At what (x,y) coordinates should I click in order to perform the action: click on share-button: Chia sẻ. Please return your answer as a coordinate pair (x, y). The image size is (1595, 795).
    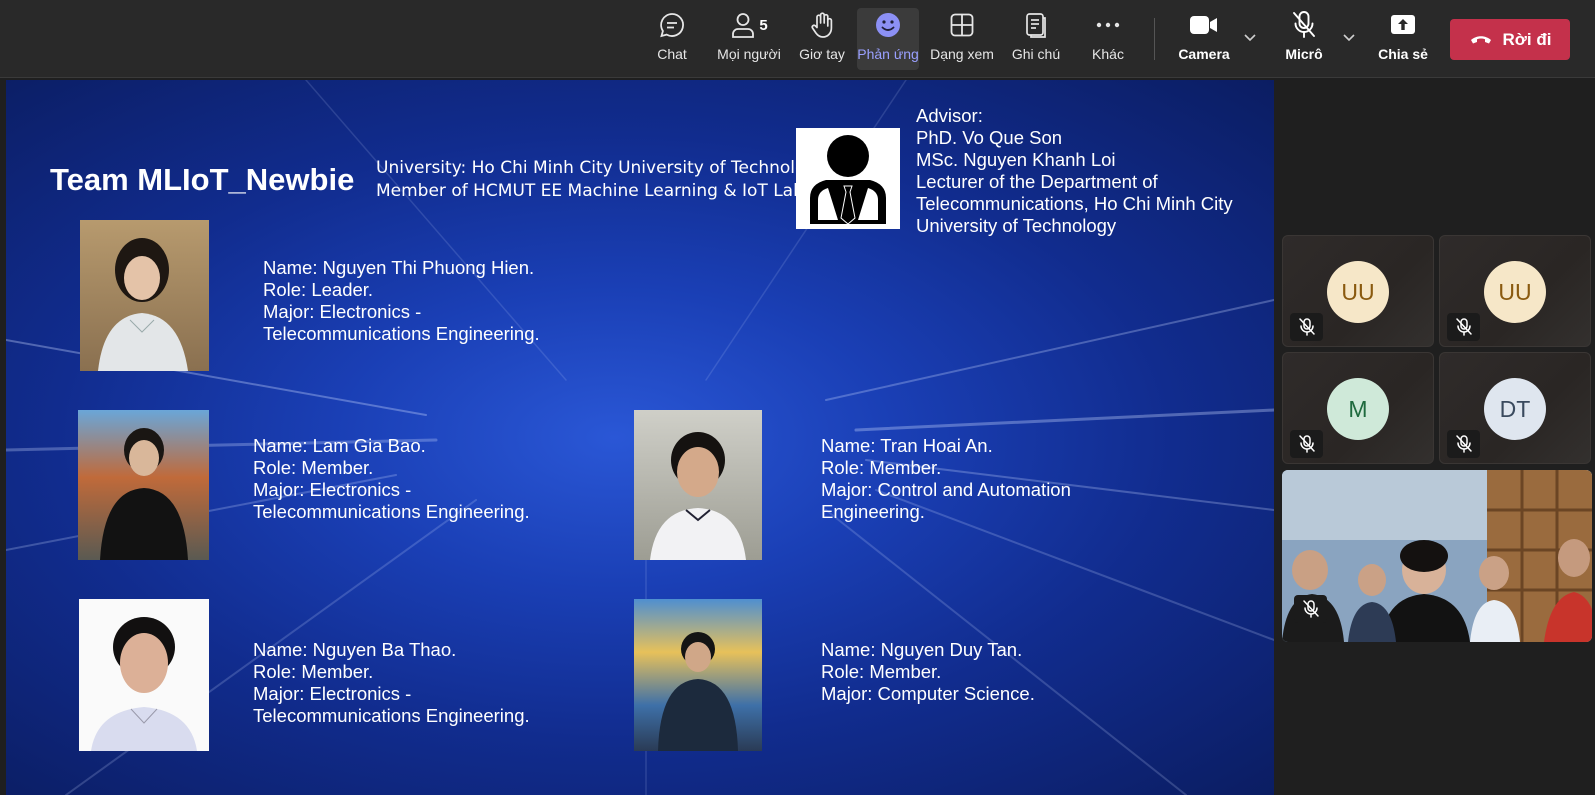
    Looking at the image, I should click on (1403, 39).